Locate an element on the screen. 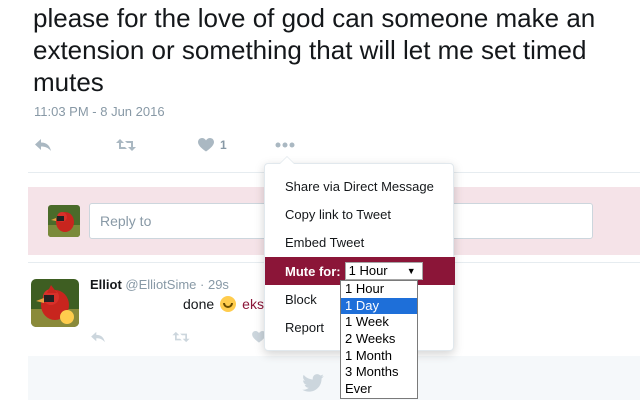 Image resolution: width=640 pixels, height=400 pixels. like-button: 1 is located at coordinates (212, 145).